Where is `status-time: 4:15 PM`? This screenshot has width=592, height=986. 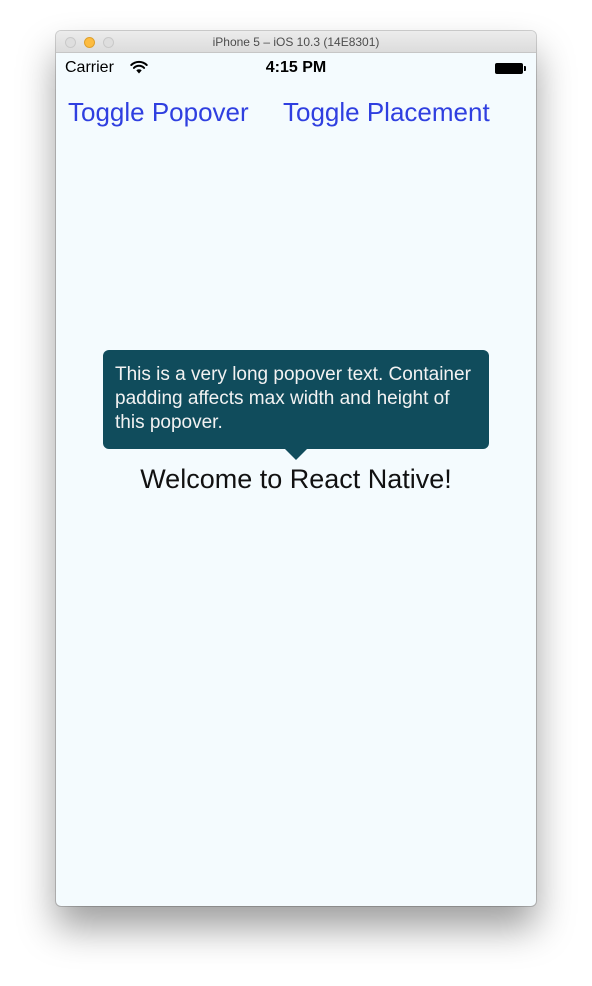 status-time: 4:15 PM is located at coordinates (296, 67).